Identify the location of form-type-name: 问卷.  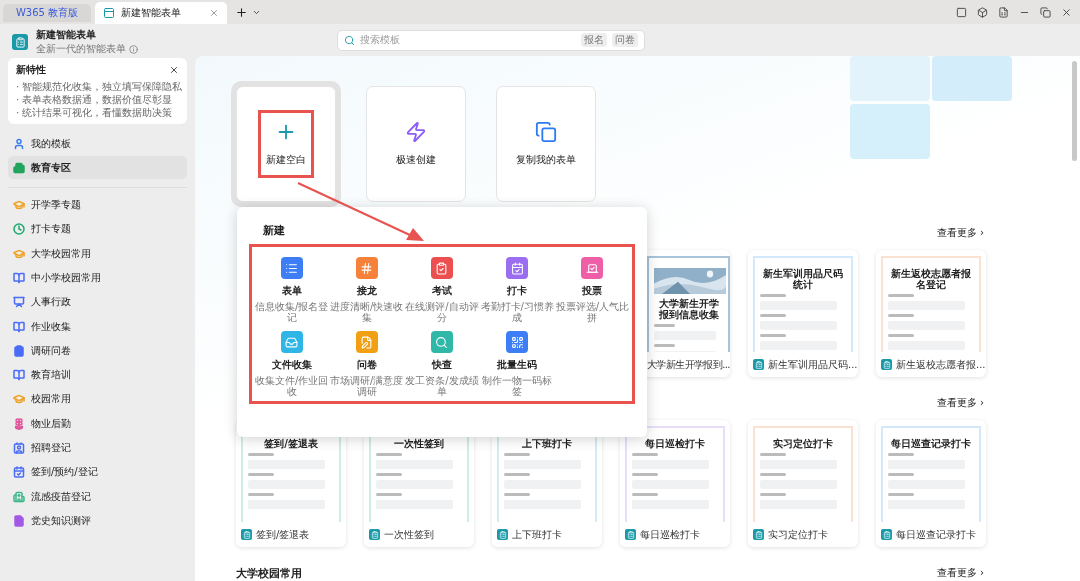
(366, 365).